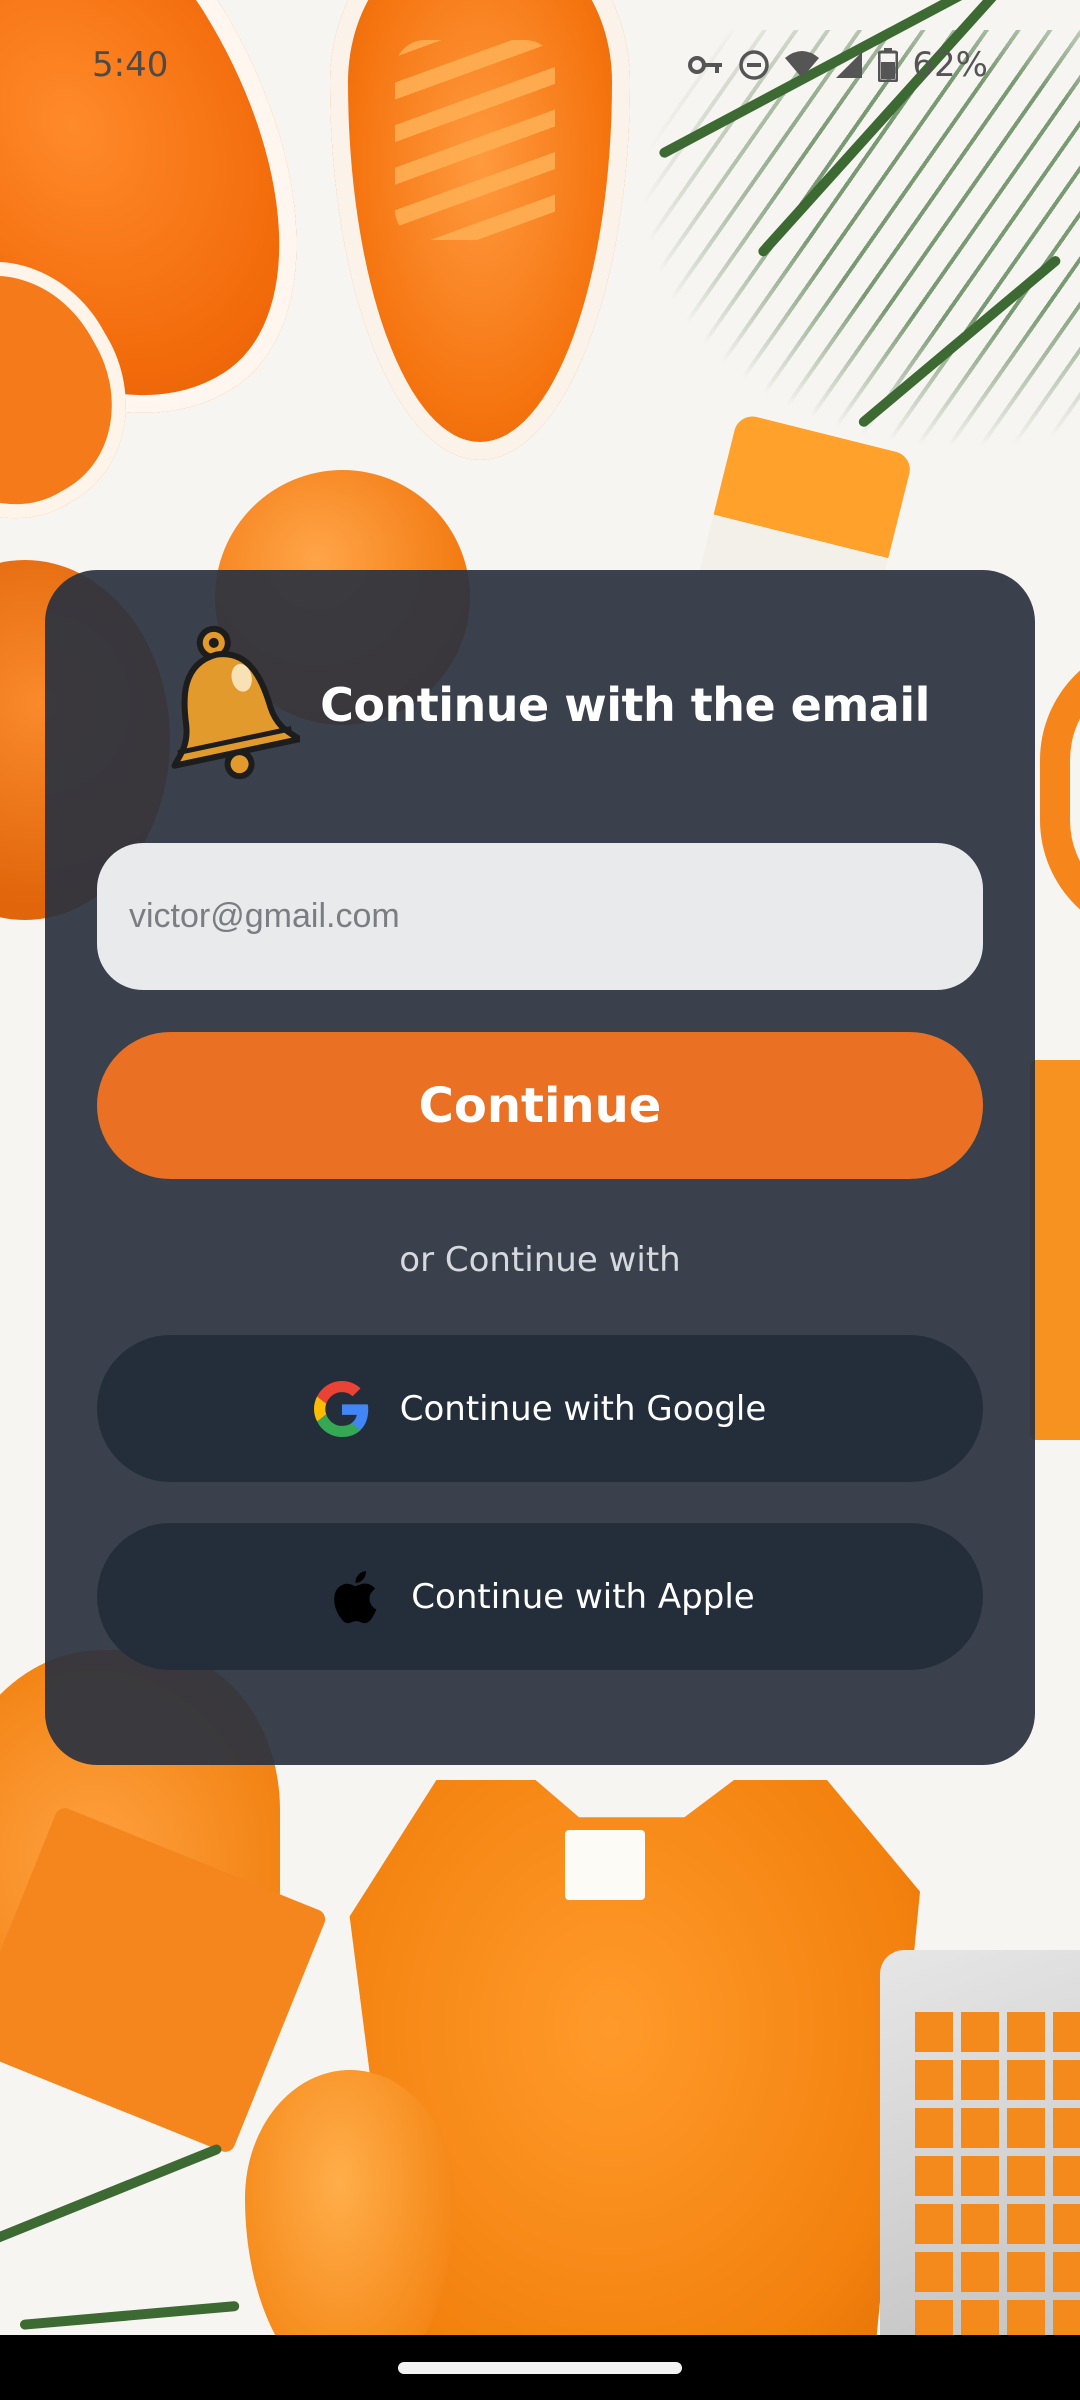  What do you see at coordinates (226, 705) in the screenshot?
I see `bell-icon` at bounding box center [226, 705].